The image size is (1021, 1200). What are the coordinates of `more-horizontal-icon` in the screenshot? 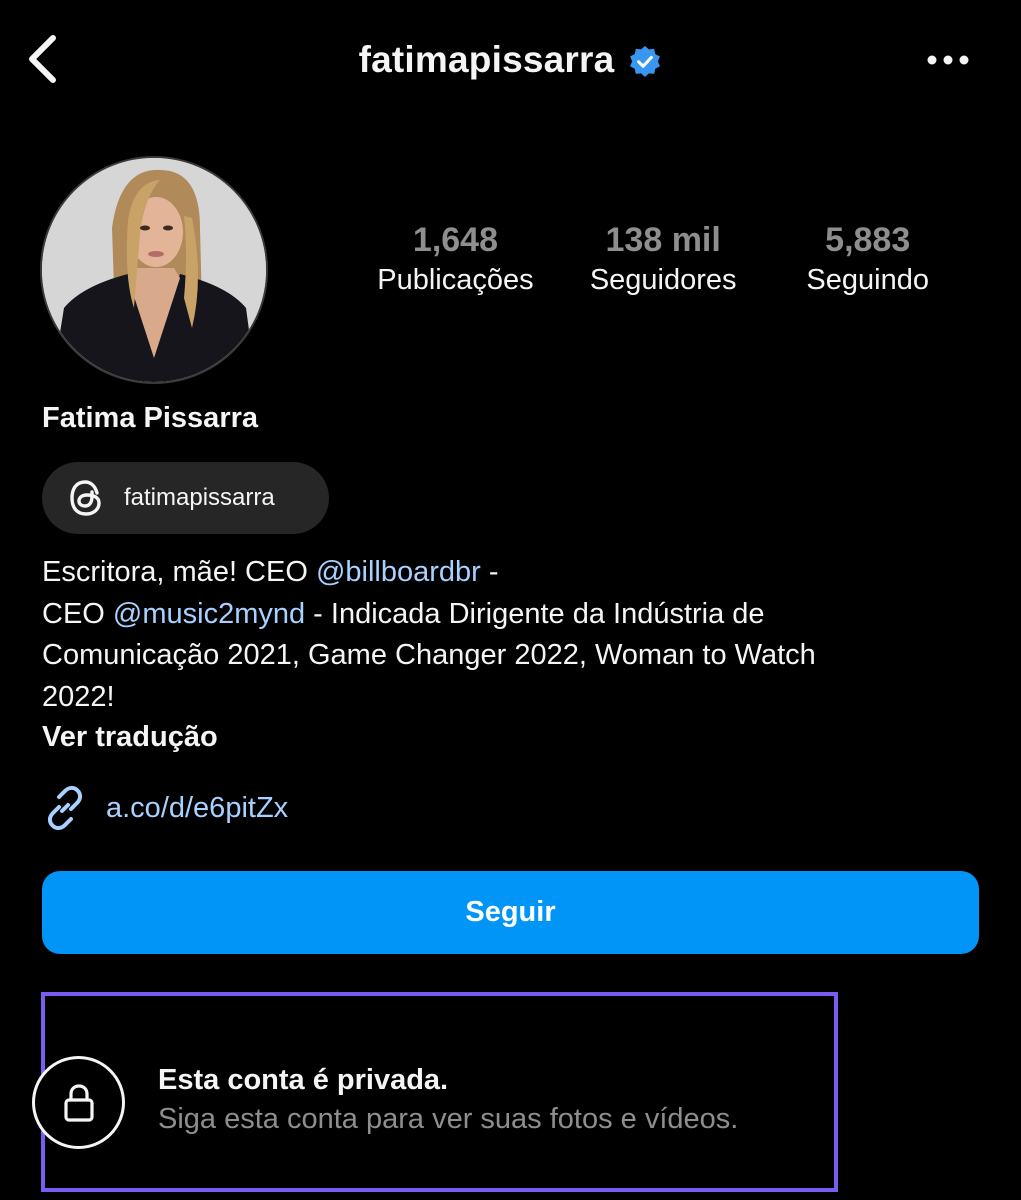 It's located at (948, 60).